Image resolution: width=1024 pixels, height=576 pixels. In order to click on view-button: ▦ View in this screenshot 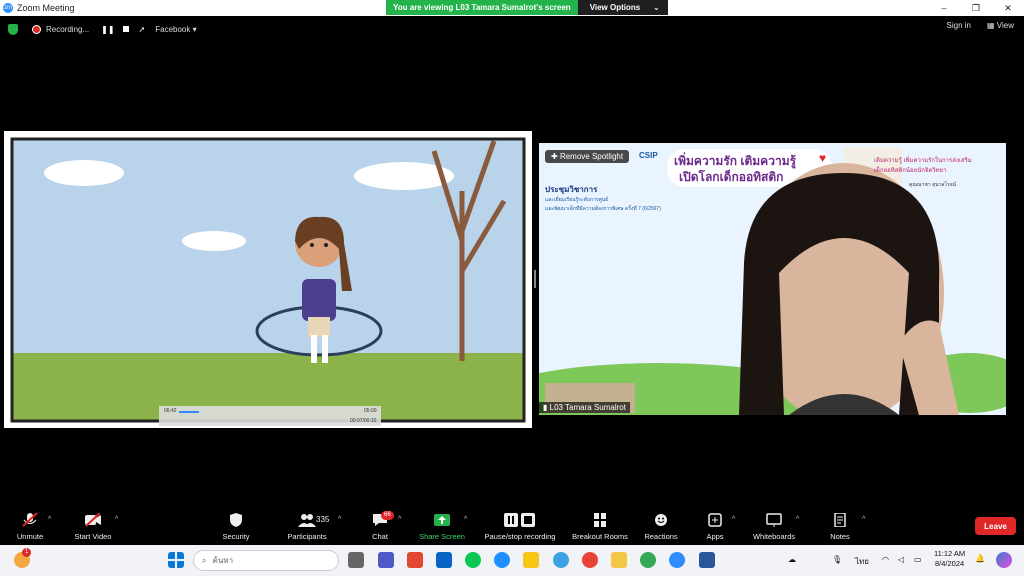, I will do `click(1000, 25)`.